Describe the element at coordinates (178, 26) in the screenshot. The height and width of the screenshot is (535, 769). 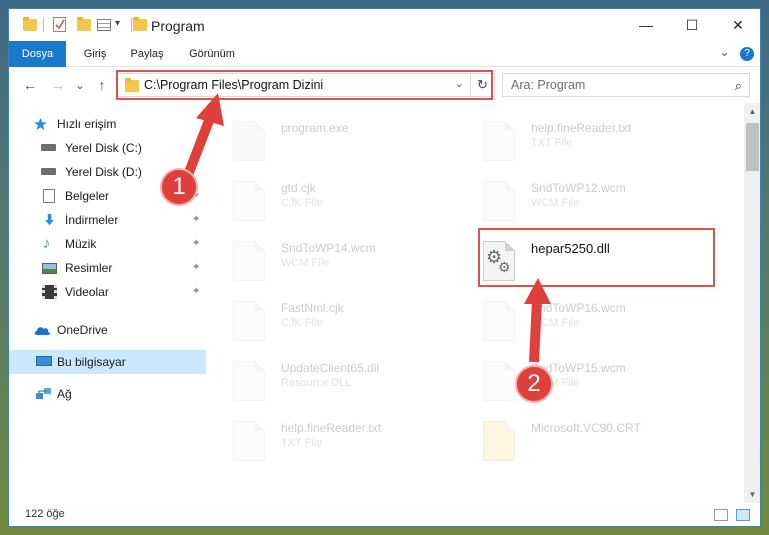
I see `window-title: Program` at that location.